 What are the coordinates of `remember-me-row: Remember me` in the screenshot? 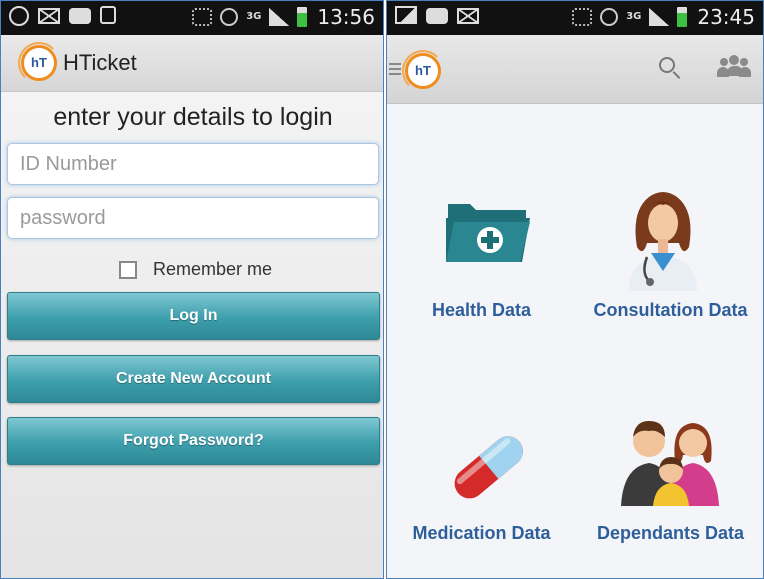 It's located at (195, 269).